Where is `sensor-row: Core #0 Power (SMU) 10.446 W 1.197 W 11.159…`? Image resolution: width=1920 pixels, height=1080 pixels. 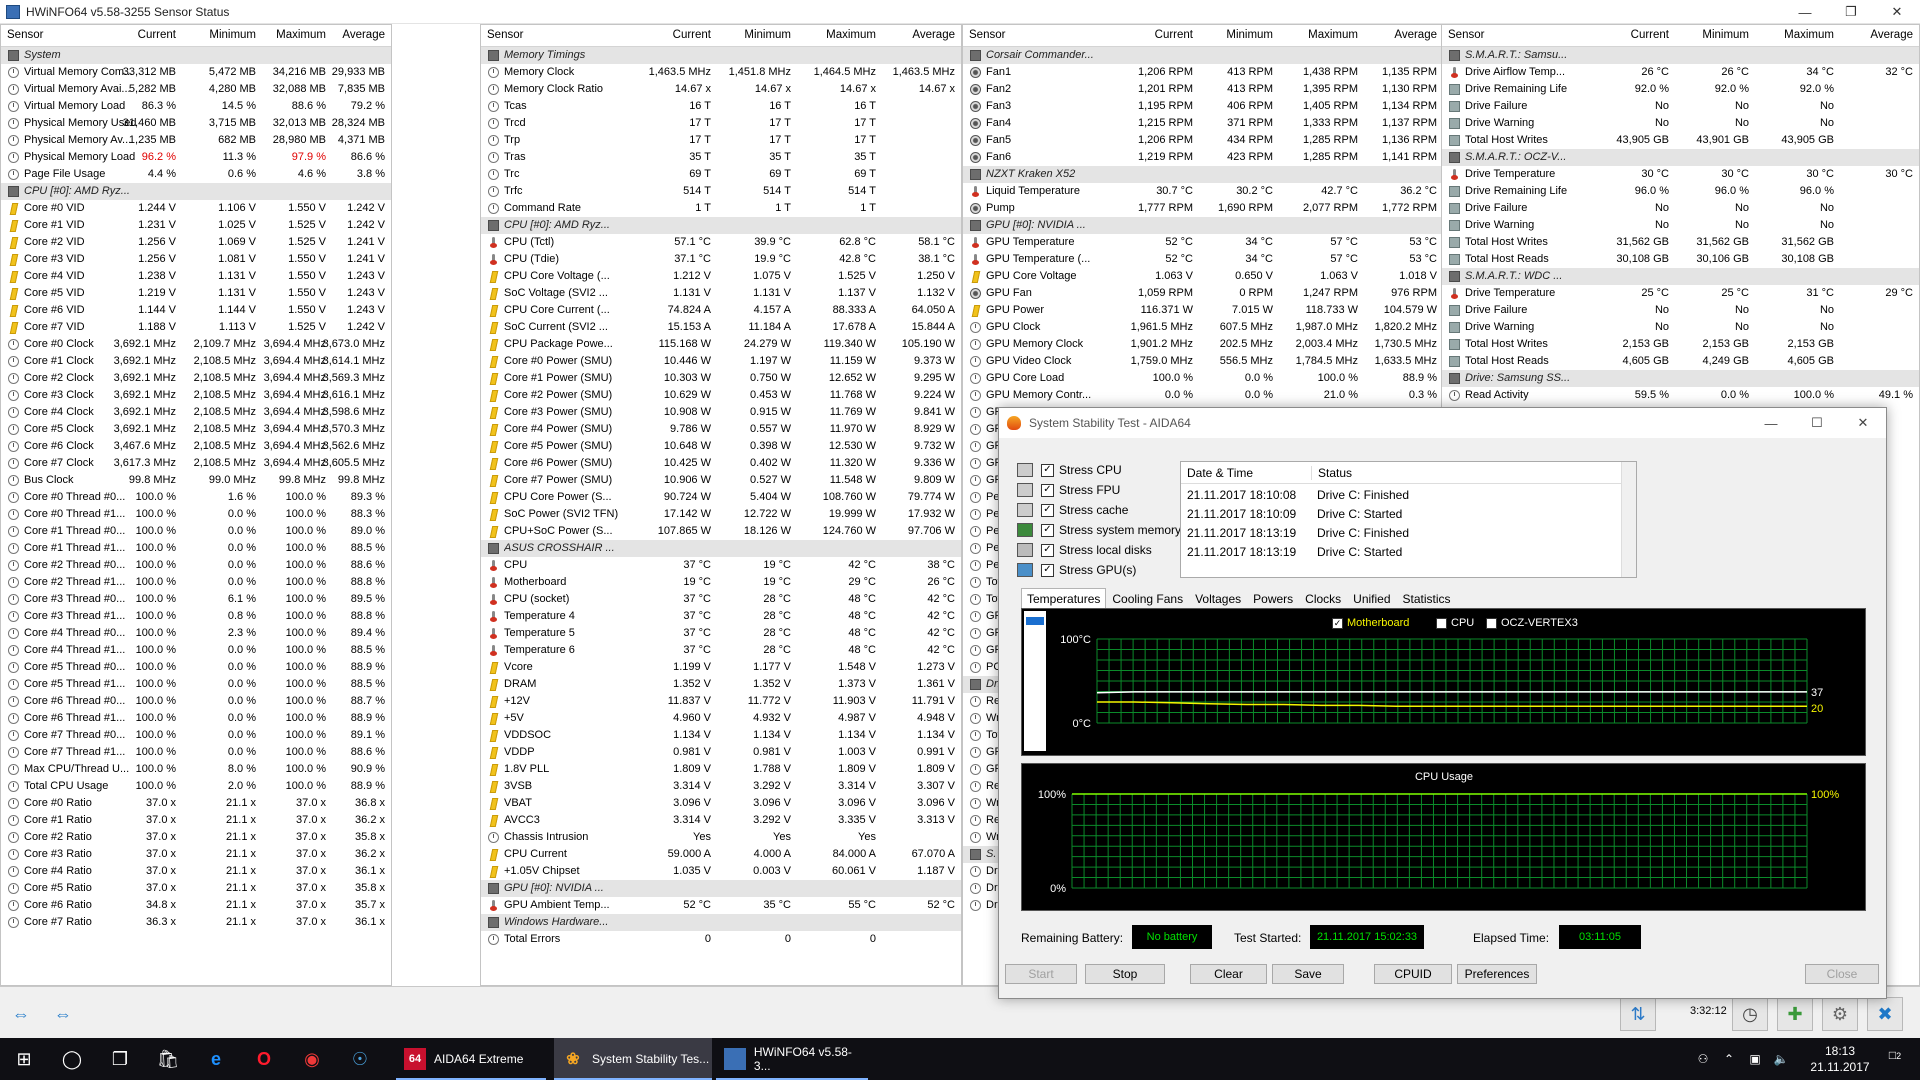
sensor-row: Core #0 Power (SMU) 10.446 W 1.197 W 11.159… is located at coordinates (721, 361).